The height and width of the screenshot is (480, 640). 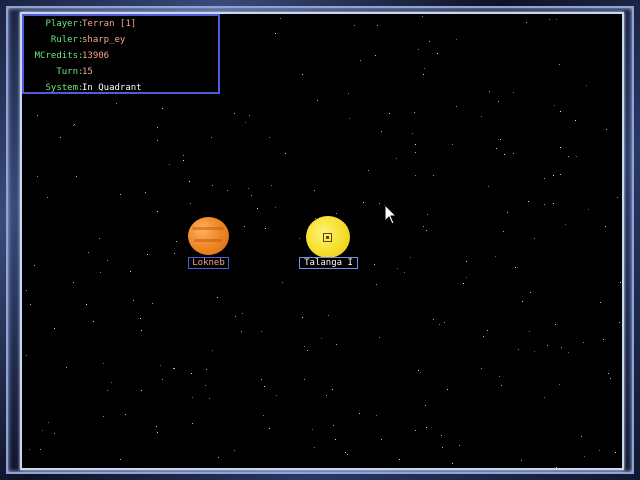 What do you see at coordinates (208, 263) in the screenshot?
I see `planet-label-lokneb: Lokneb` at bounding box center [208, 263].